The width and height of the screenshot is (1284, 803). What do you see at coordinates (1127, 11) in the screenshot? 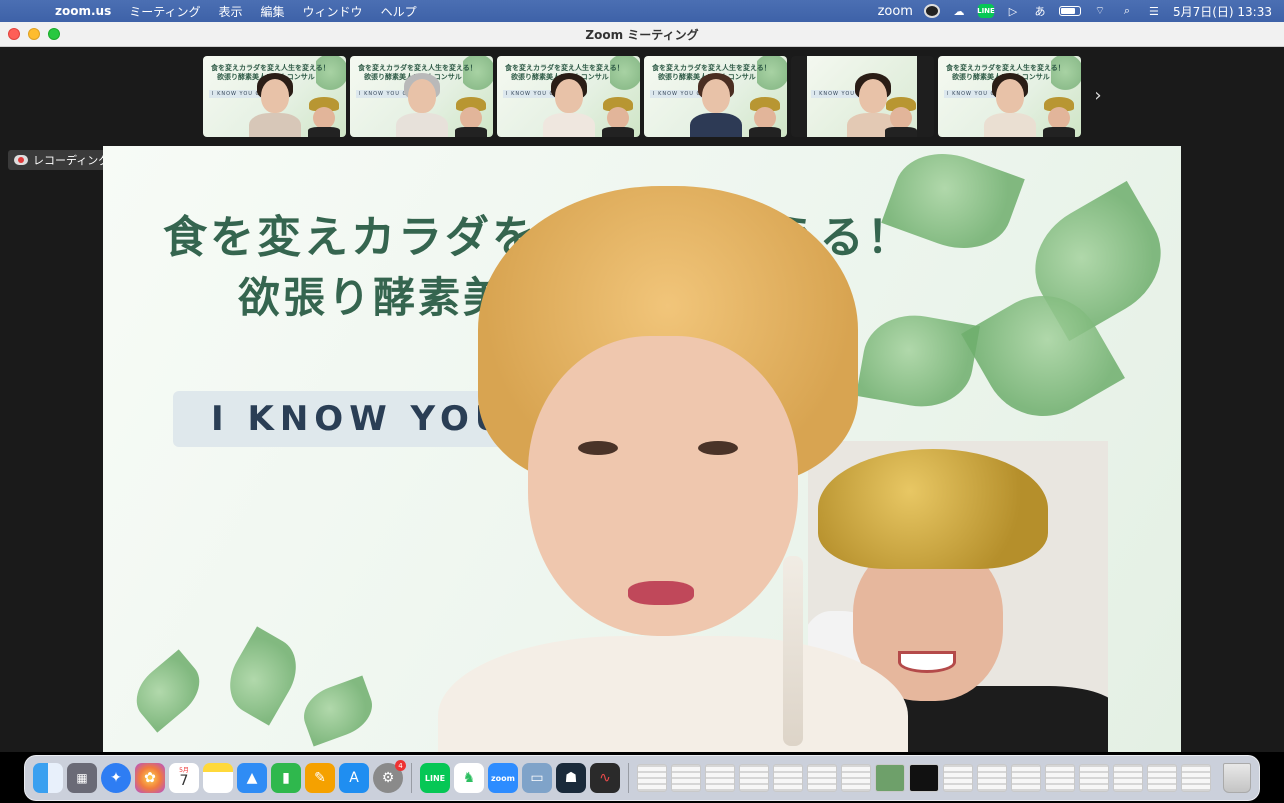
I see `search-icon: ⌕` at bounding box center [1127, 11].